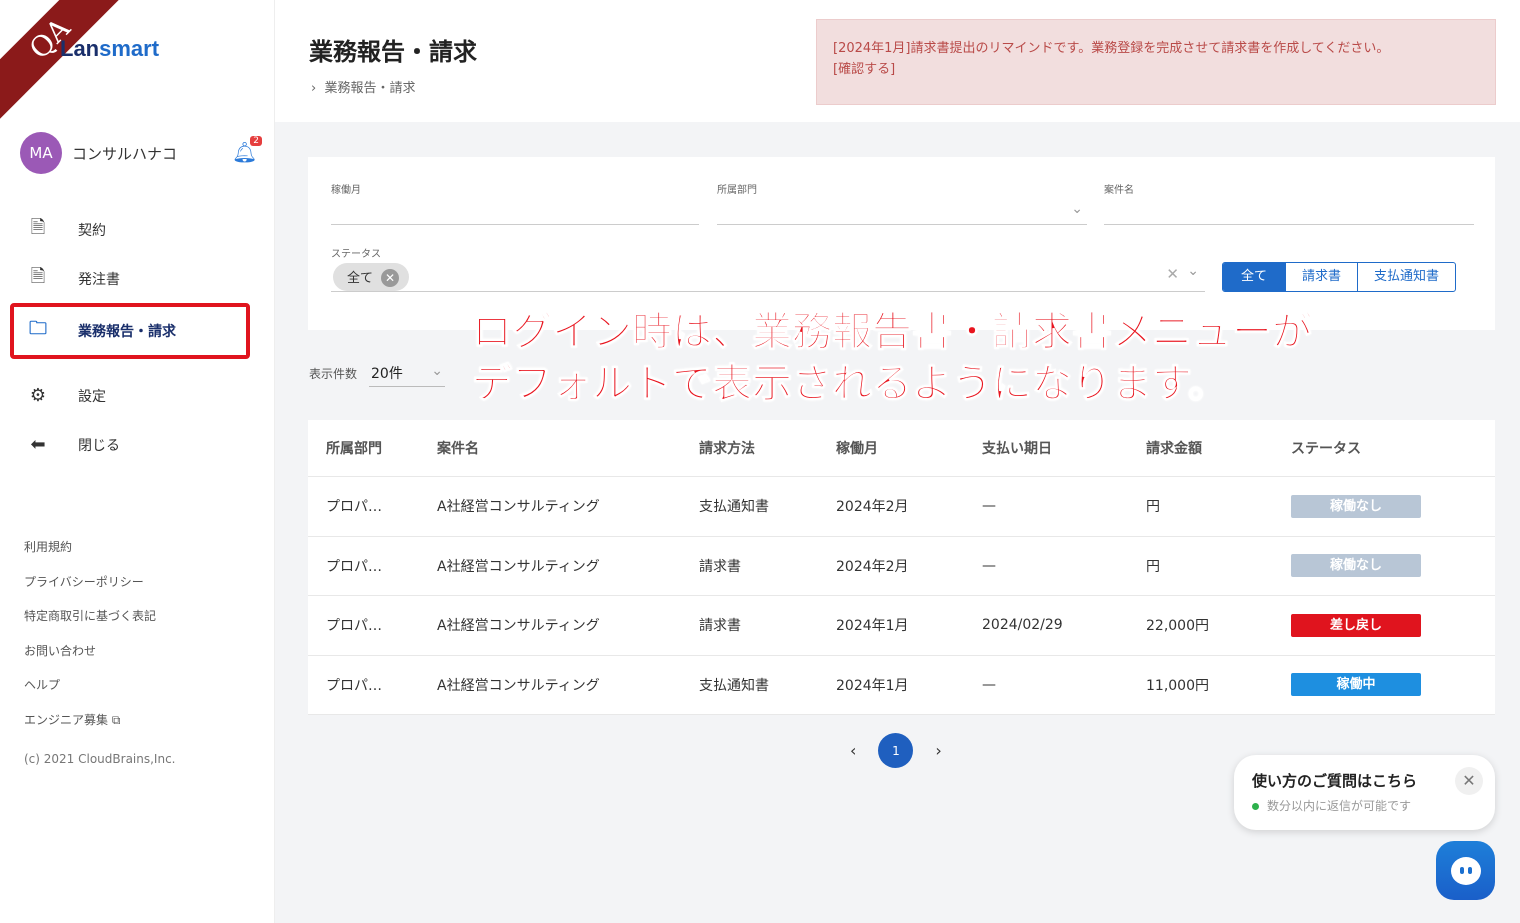  Describe the element at coordinates (90, 659) in the screenshot. I see `link-contact: お問い合わせ` at that location.